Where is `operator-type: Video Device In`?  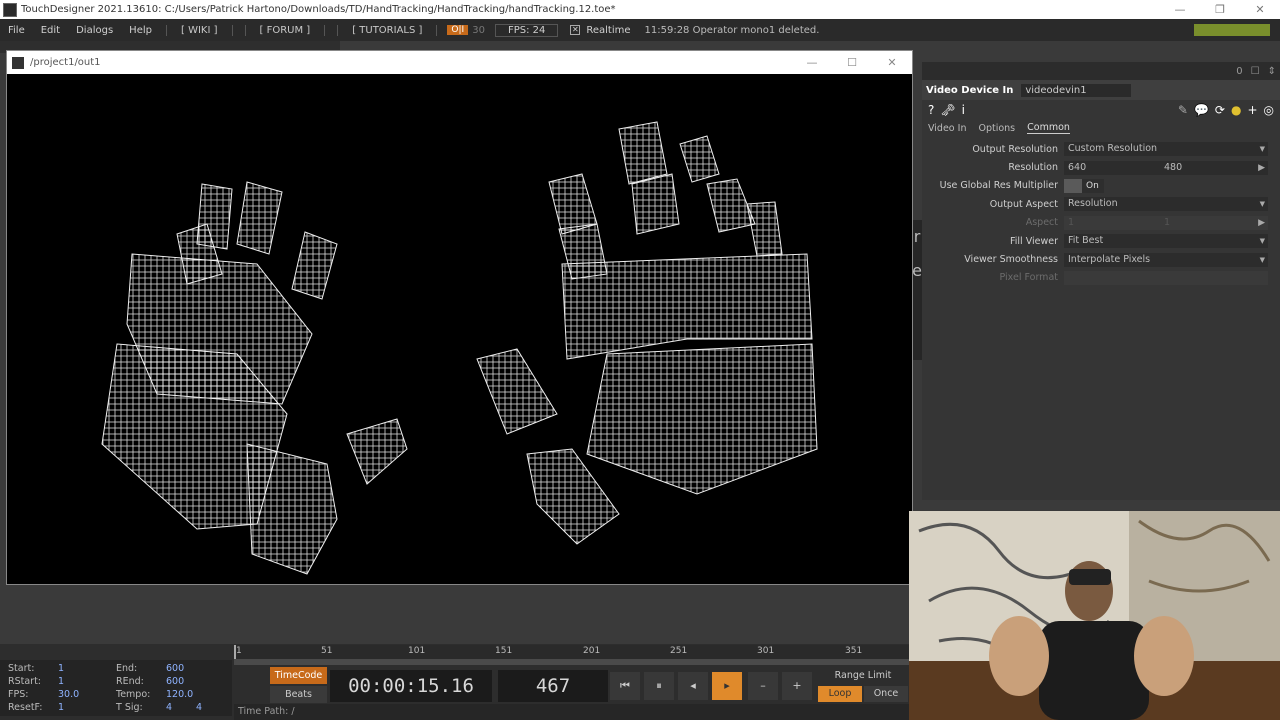 operator-type: Video Device In is located at coordinates (970, 90).